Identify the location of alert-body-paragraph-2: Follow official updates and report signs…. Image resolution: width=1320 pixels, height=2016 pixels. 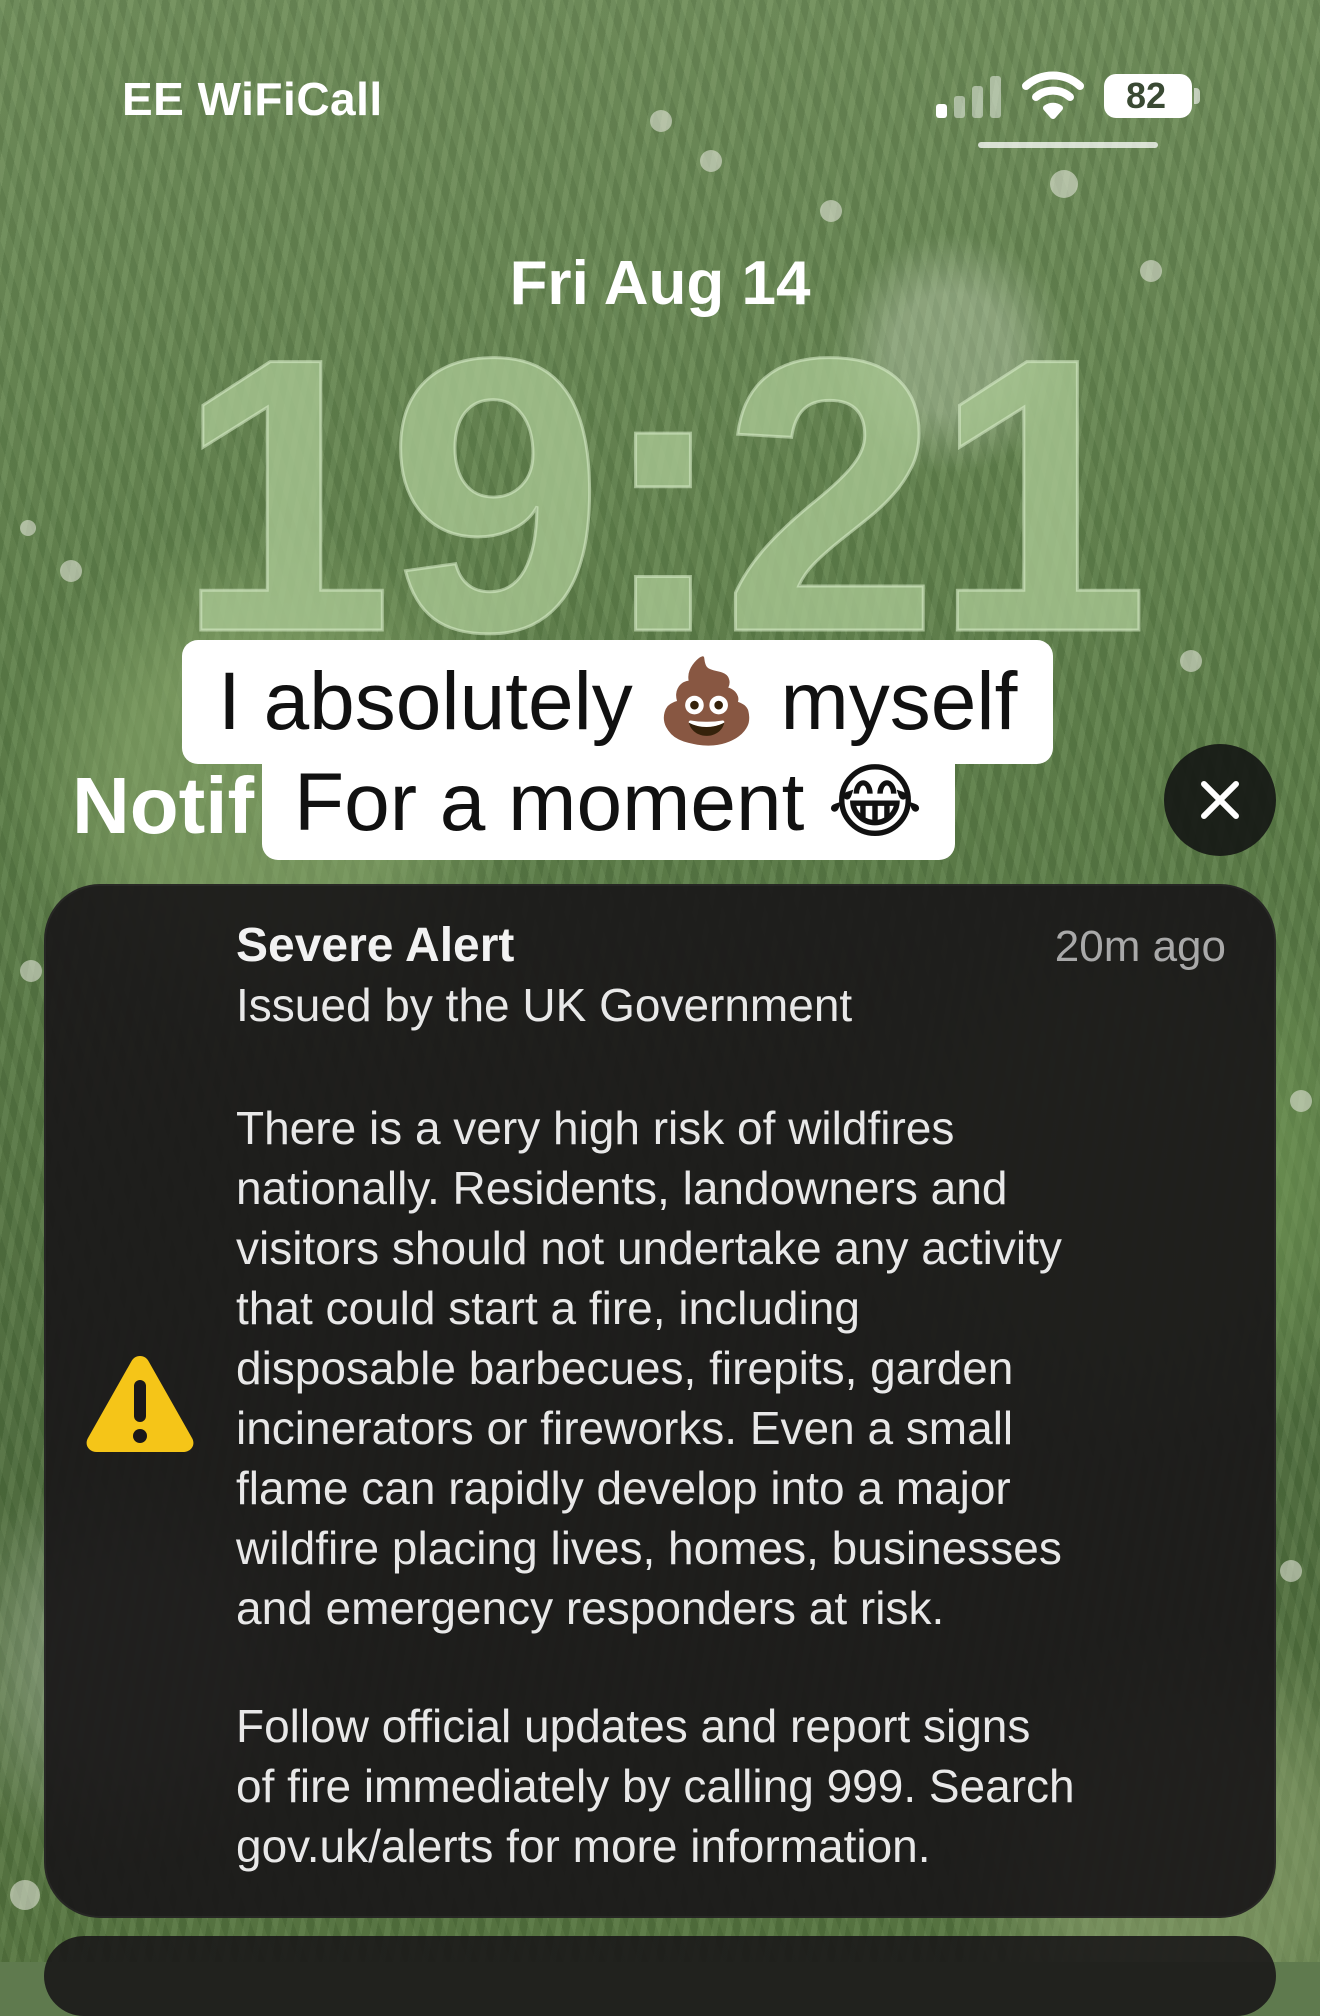
(655, 1786).